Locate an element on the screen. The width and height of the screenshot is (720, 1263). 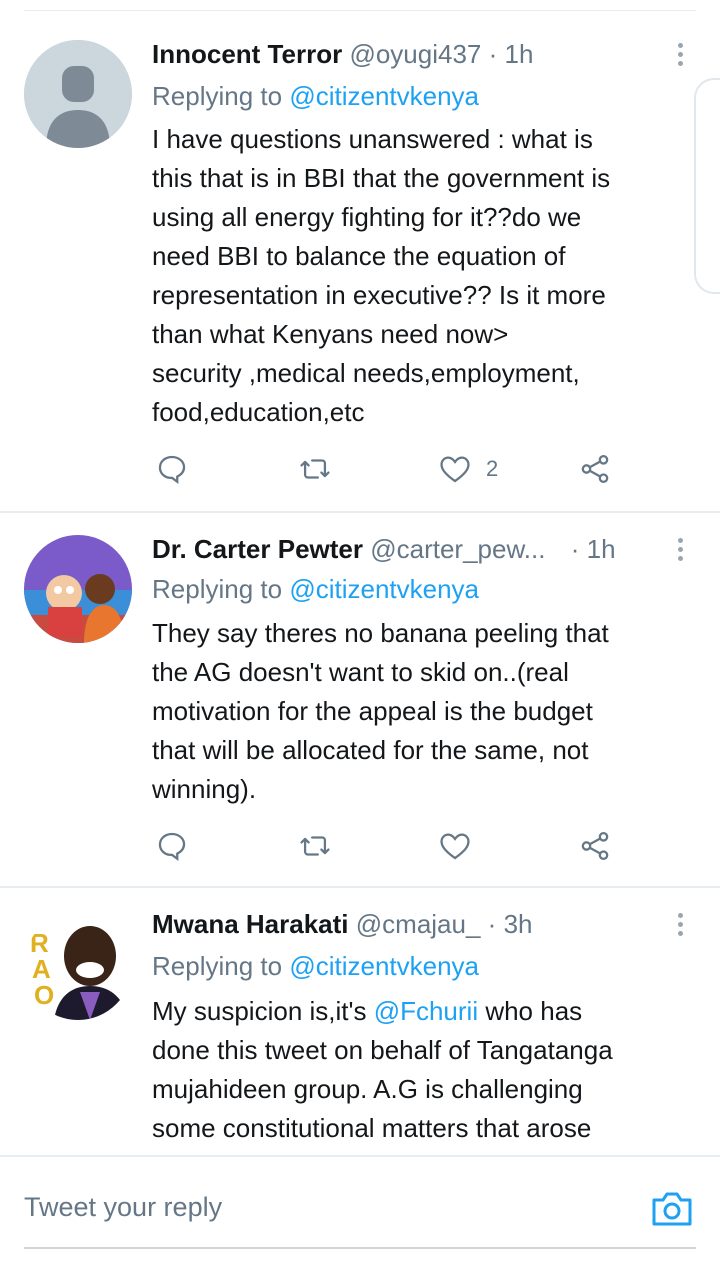
text-line: using all energy fighting for it??do we is located at coordinates (367, 217).